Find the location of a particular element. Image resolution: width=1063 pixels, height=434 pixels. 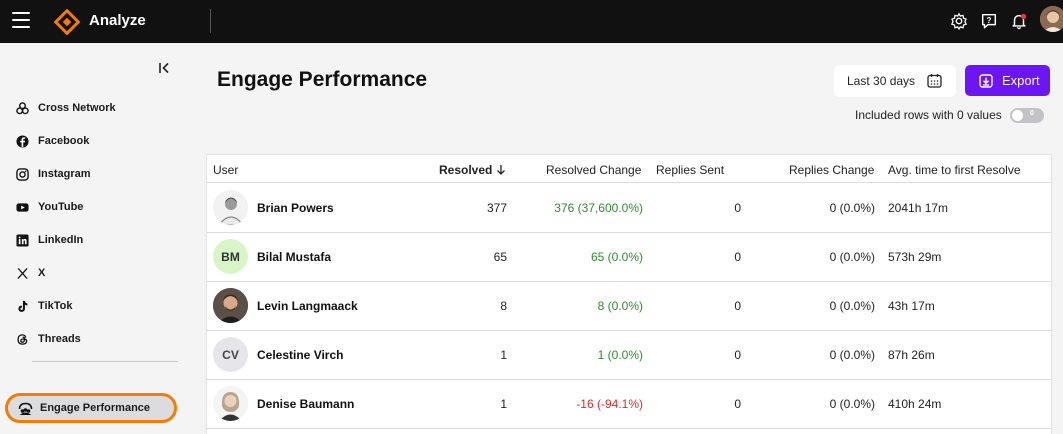

sidebar-item-engage-performance: Engage Performance is located at coordinates (91, 408).